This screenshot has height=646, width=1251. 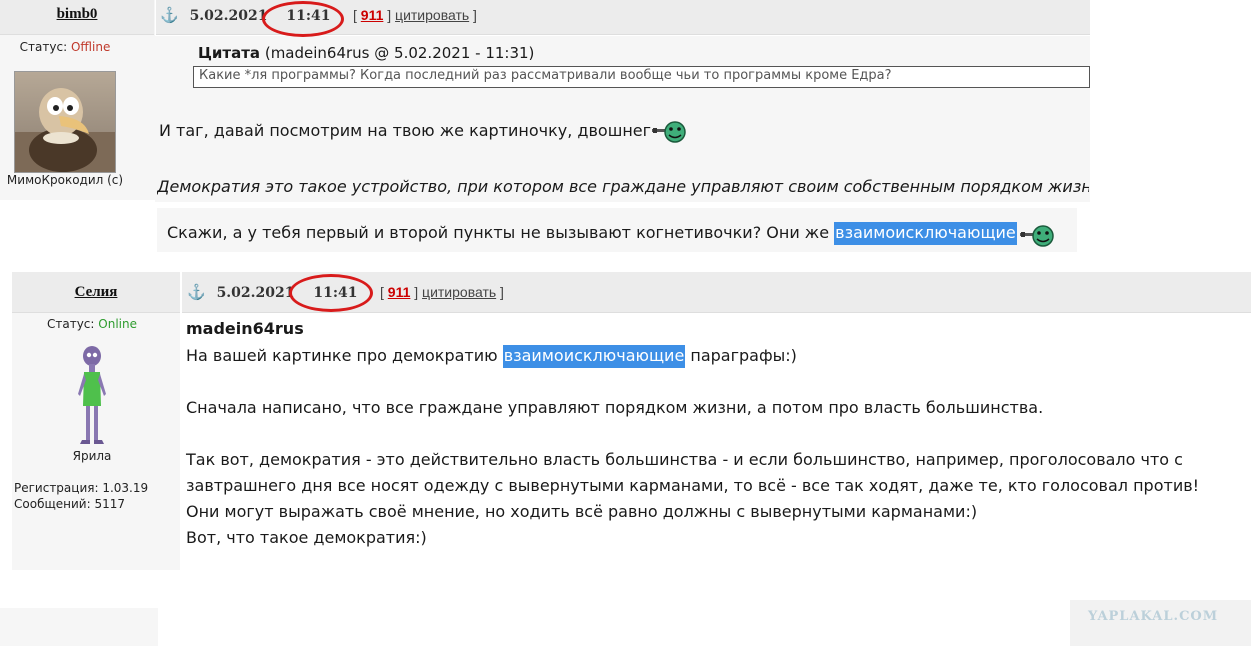 I want to click on post2-registration: Регистрация: 1.03.19, so click(x=81, y=488).